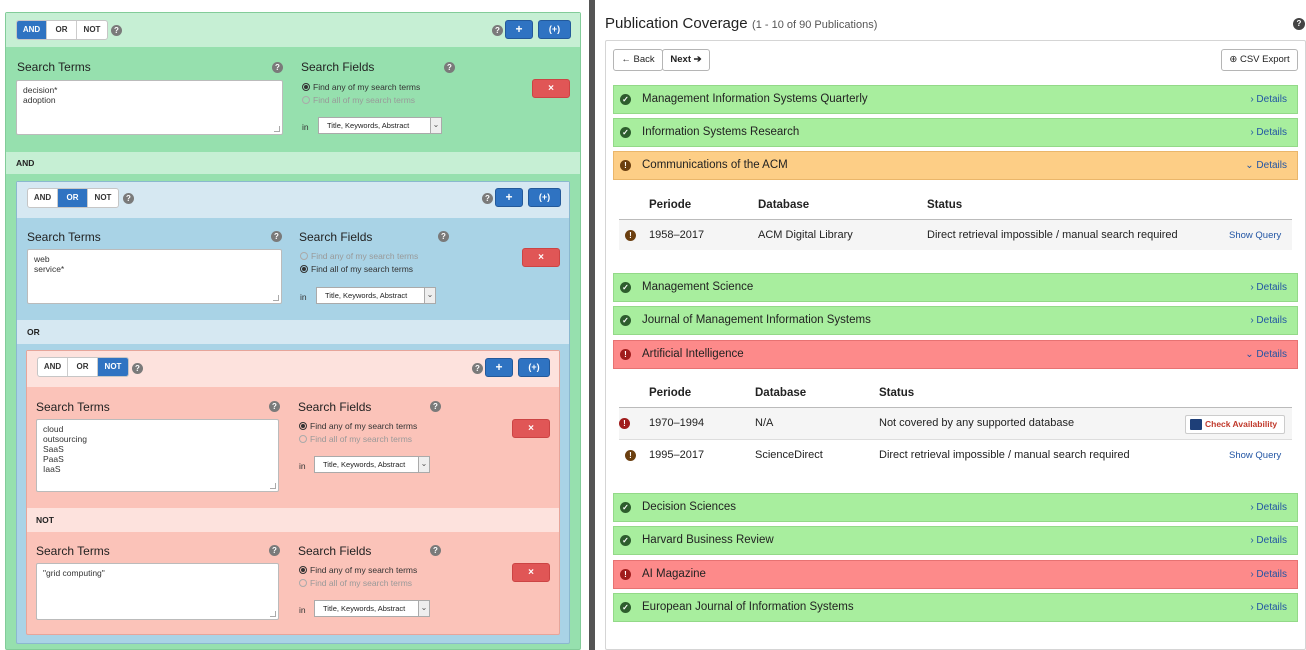 Image resolution: width=1306 pixels, height=650 pixels. I want to click on group2-operator-toggle: AND OR NOT, so click(83, 367).